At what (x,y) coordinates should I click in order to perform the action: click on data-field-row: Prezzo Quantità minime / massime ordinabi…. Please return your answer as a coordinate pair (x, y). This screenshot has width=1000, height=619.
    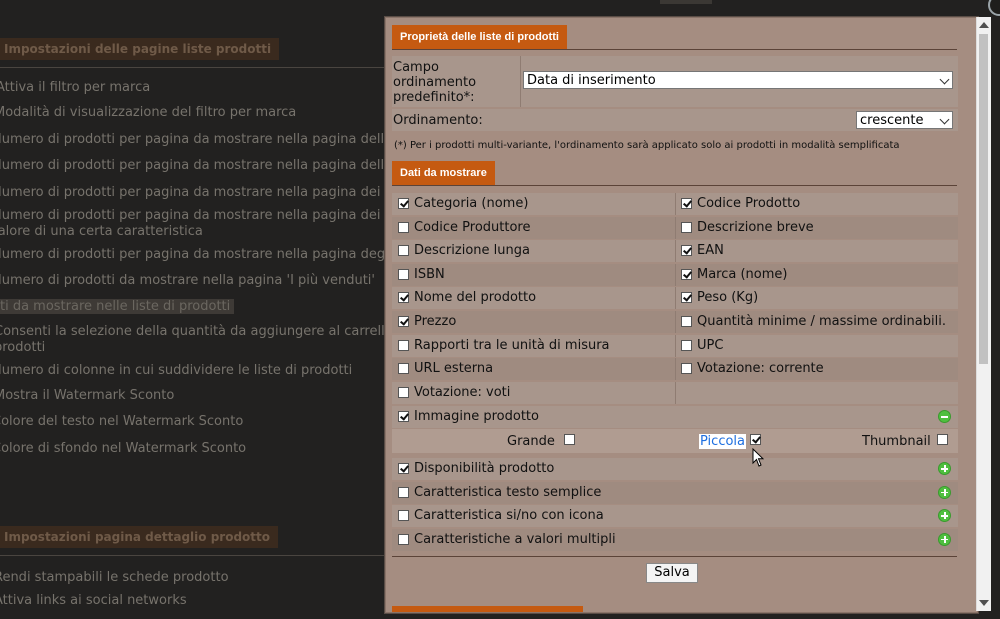
    Looking at the image, I should click on (675, 322).